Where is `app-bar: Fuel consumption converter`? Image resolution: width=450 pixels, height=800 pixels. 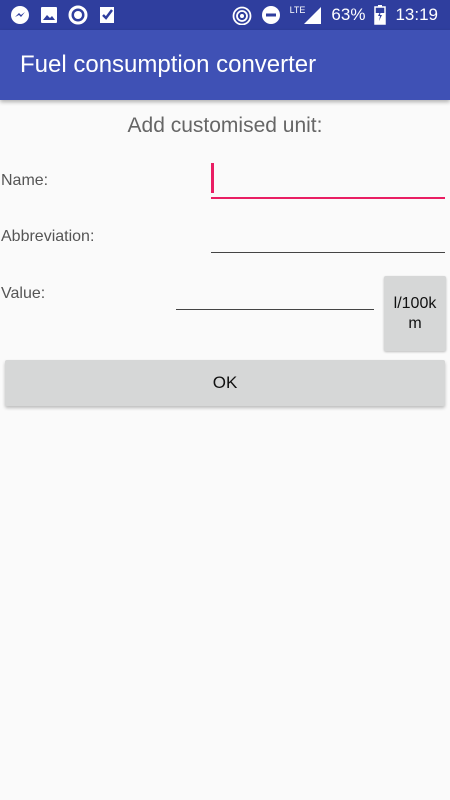
app-bar: Fuel consumption converter is located at coordinates (225, 65).